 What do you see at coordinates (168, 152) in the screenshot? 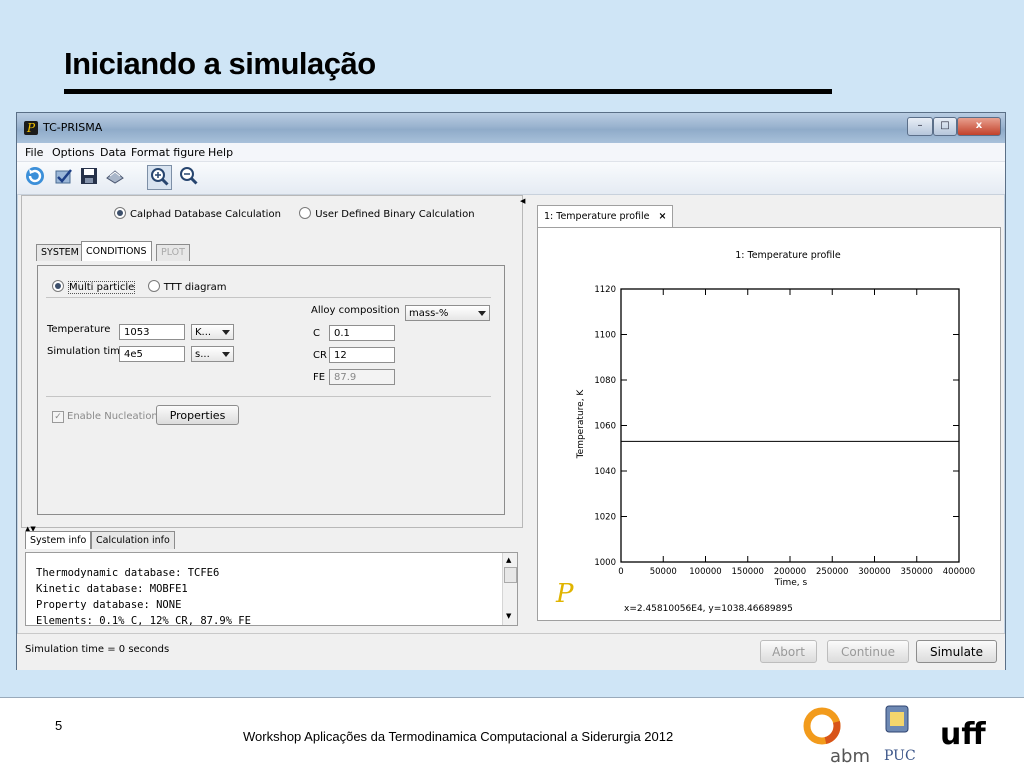
I see `menu-format-figure: Format figure` at bounding box center [168, 152].